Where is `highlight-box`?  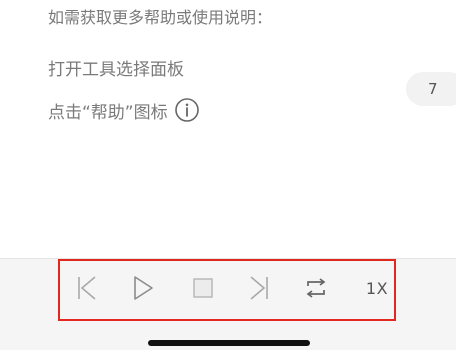
highlight-box is located at coordinates (227, 290).